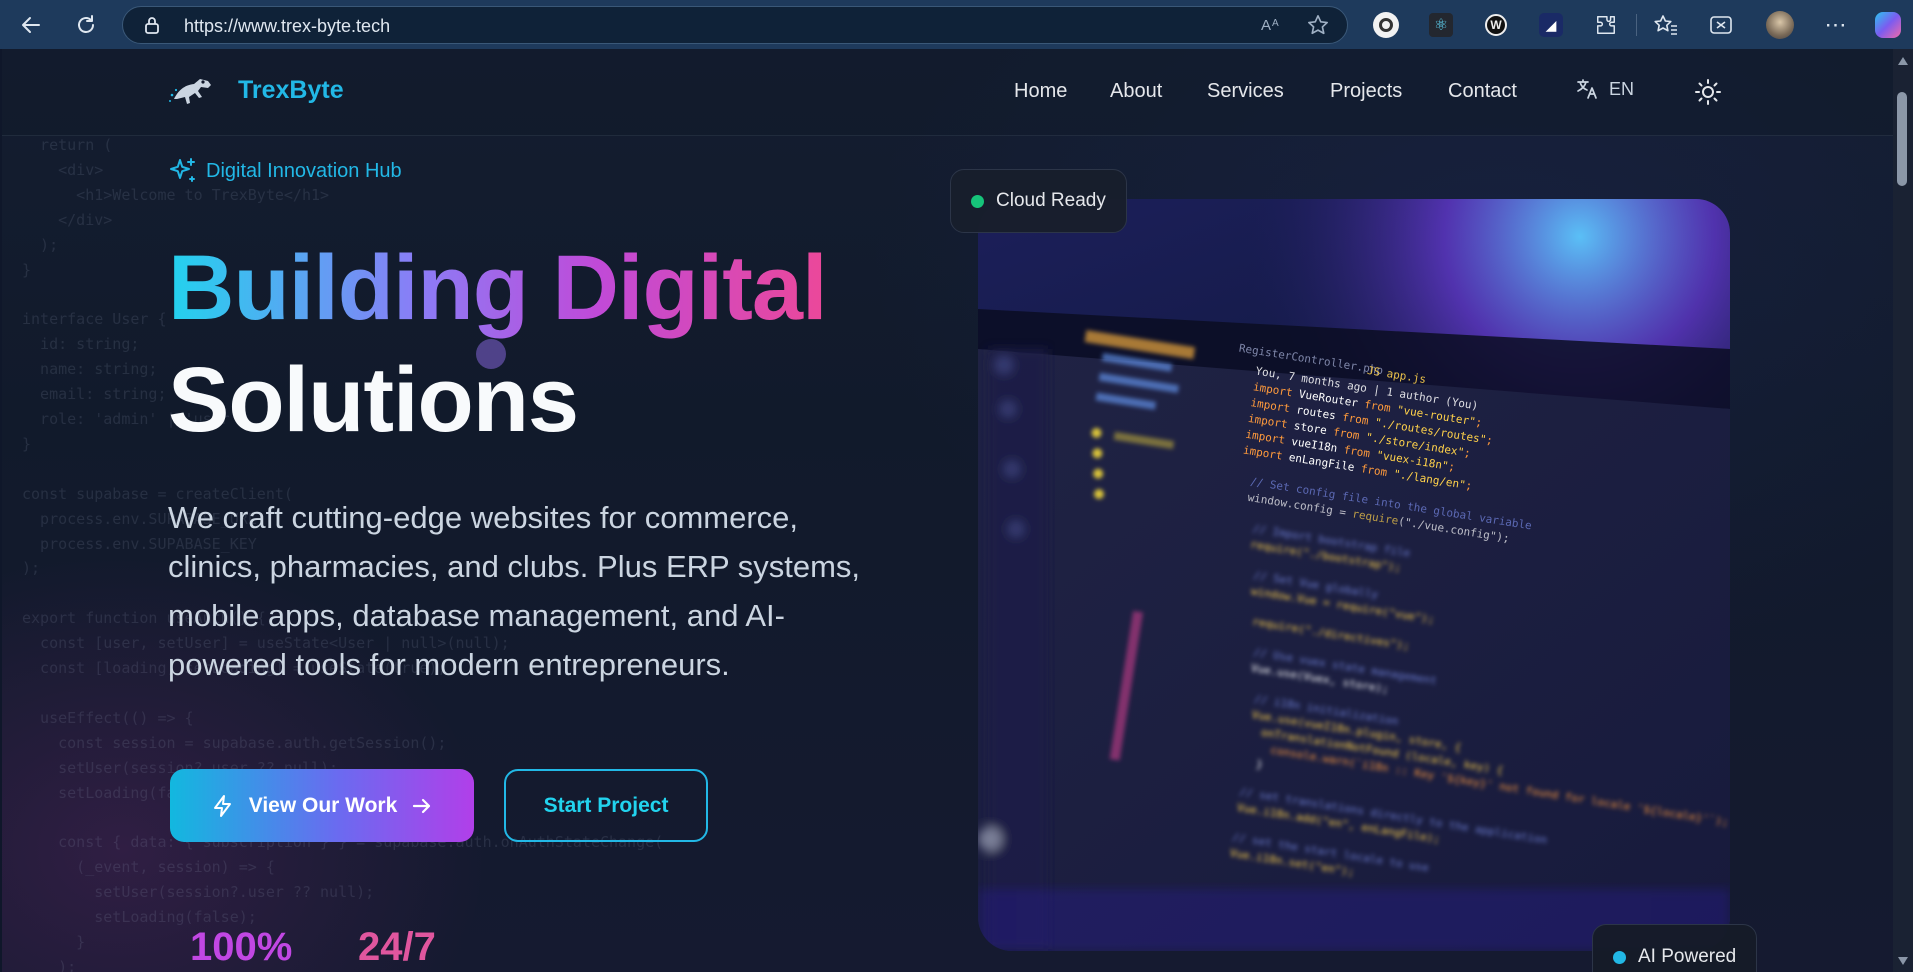 The image size is (1913, 972). Describe the element at coordinates (1051, 200) in the screenshot. I see `cloud-ready-label: Cloud Ready` at that location.